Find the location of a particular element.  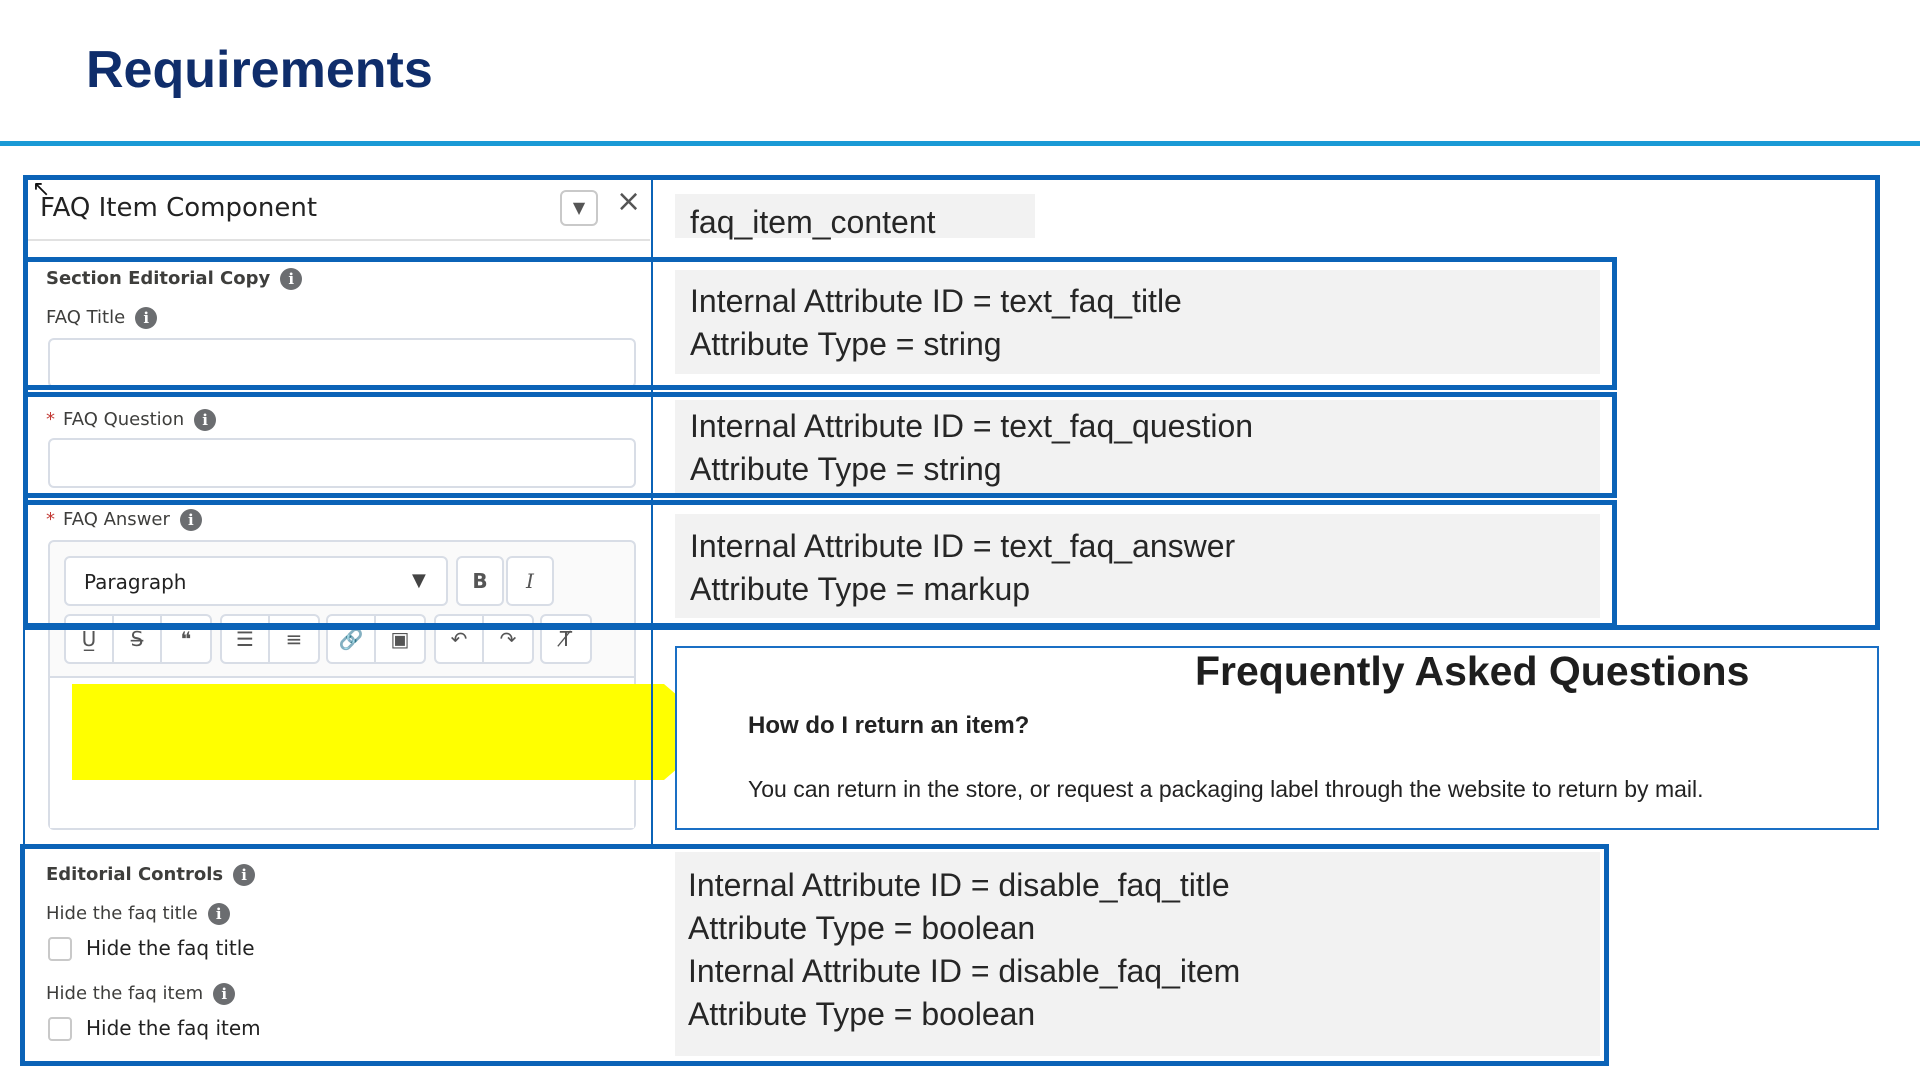

yellow-arrow-graphic is located at coordinates (396, 732).